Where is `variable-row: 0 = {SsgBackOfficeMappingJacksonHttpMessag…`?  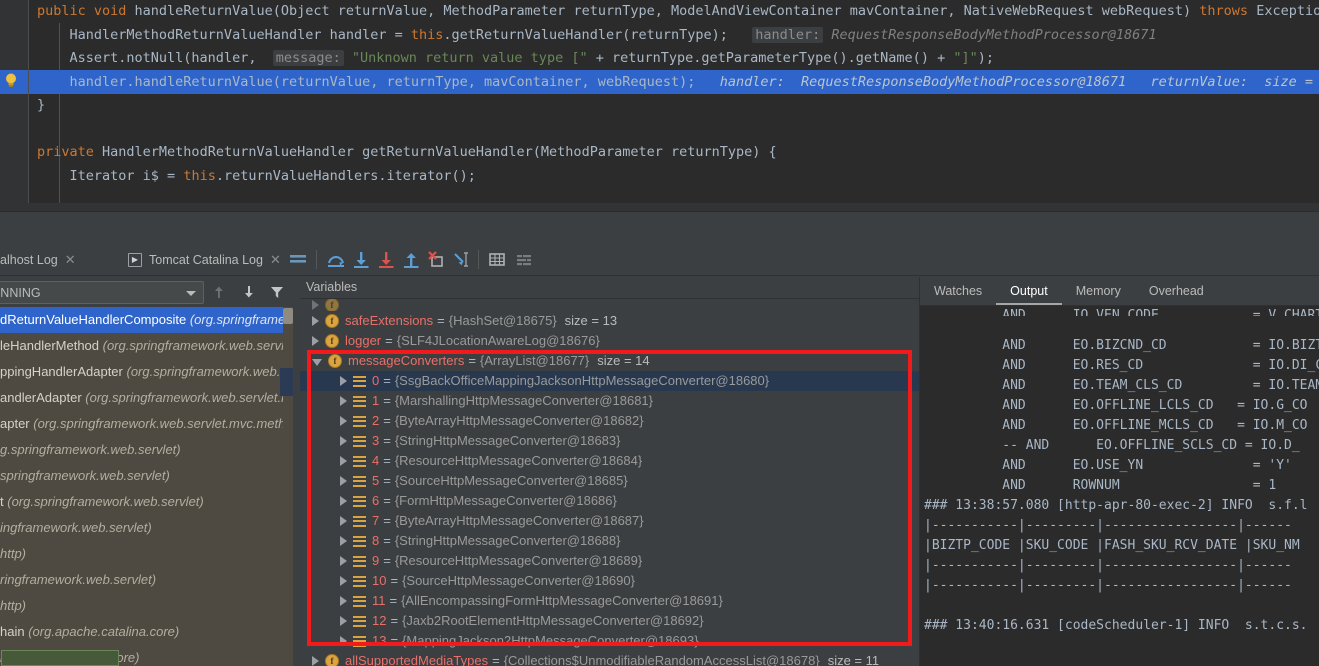
variable-row: 0 = {SsgBackOfficeMappingJacksonHttpMessag… is located at coordinates (610, 381).